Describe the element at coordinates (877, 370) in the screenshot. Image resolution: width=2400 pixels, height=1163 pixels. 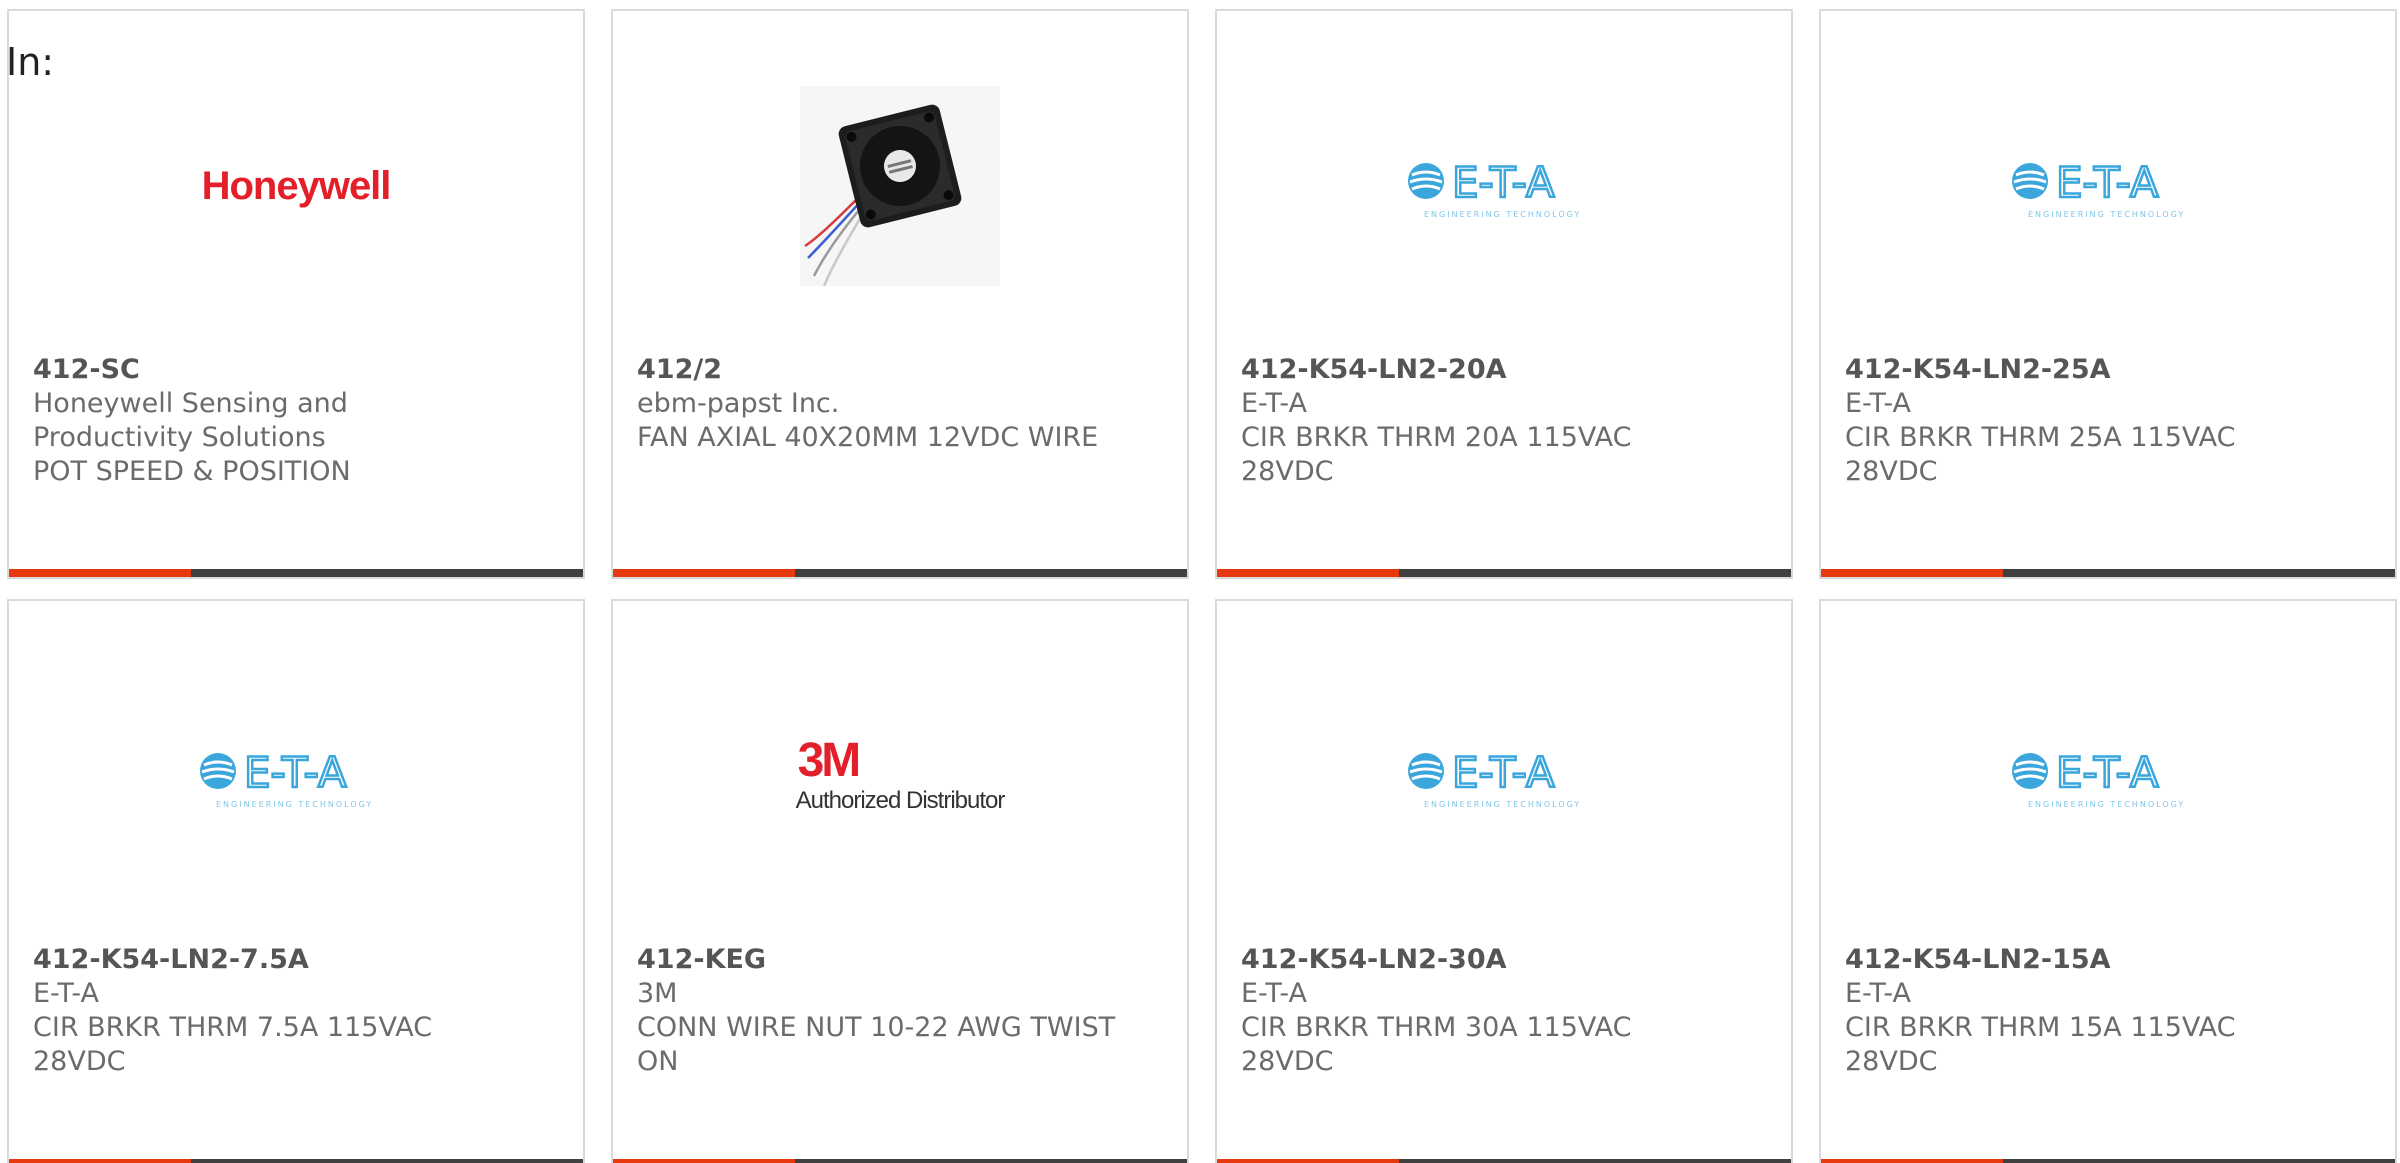
I see `part-number: 412/2` at that location.